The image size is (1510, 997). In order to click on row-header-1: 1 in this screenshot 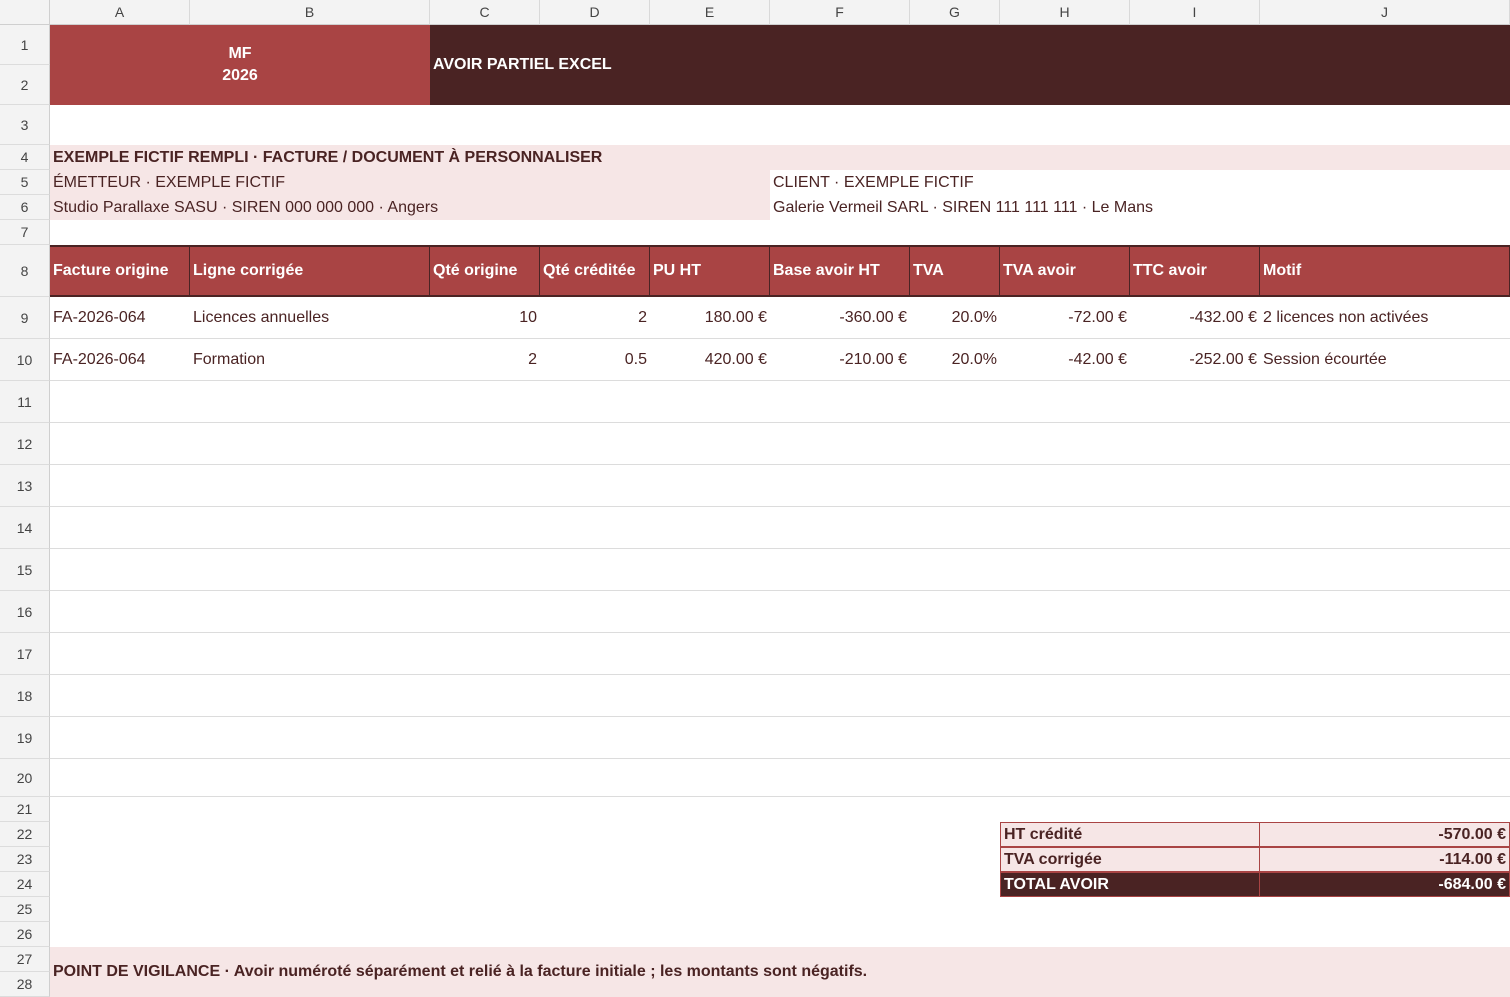, I will do `click(25, 45)`.